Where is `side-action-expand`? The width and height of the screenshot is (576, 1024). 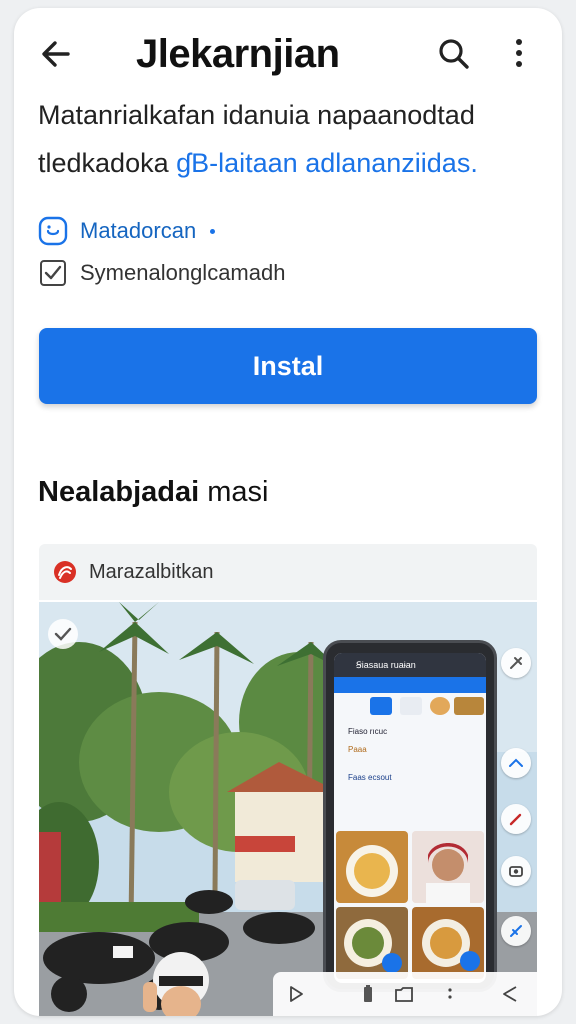
side-action-expand is located at coordinates (516, 931).